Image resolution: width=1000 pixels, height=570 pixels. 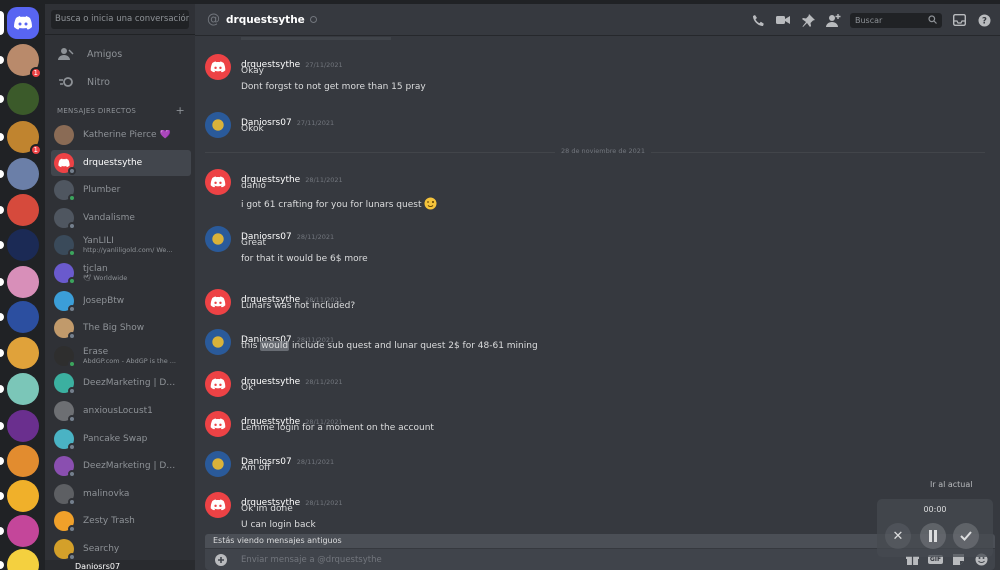 I want to click on phone-call-icon, so click(x=758, y=20).